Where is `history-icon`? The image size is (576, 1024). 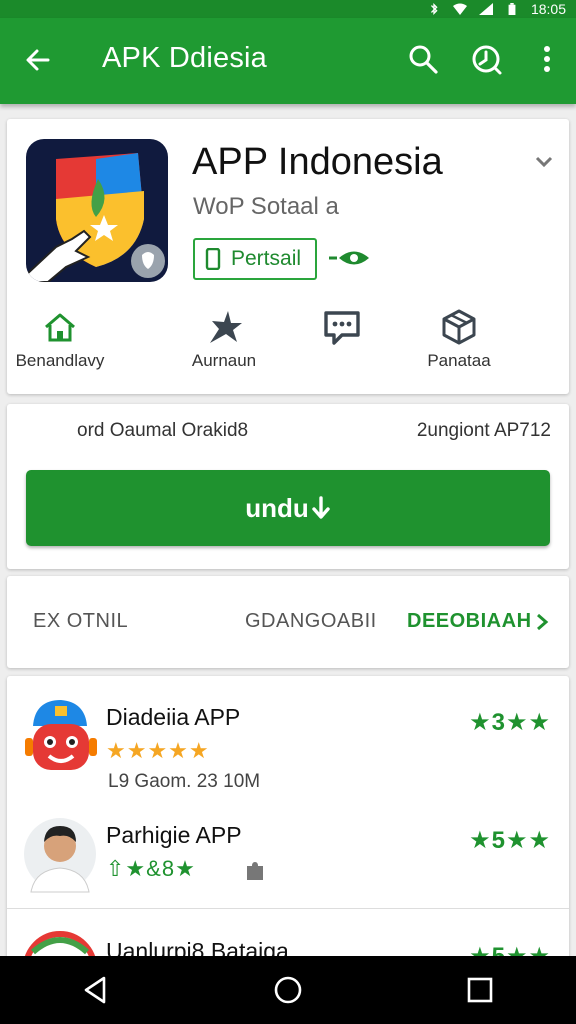 history-icon is located at coordinates (486, 59).